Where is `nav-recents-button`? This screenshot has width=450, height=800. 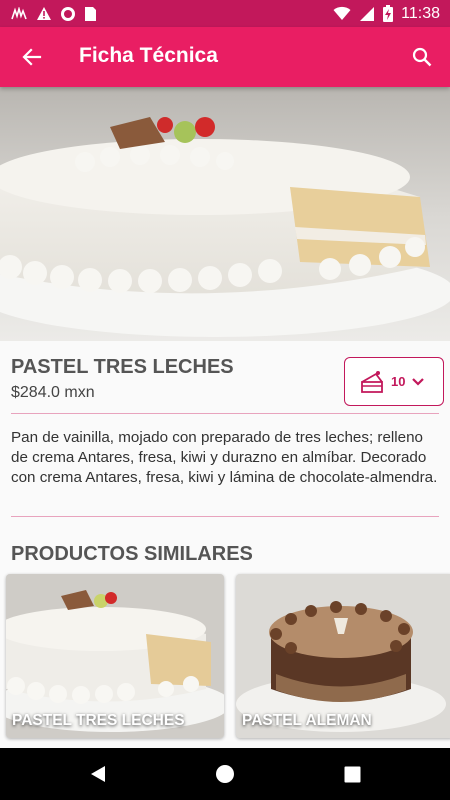 nav-recents-button is located at coordinates (352, 774).